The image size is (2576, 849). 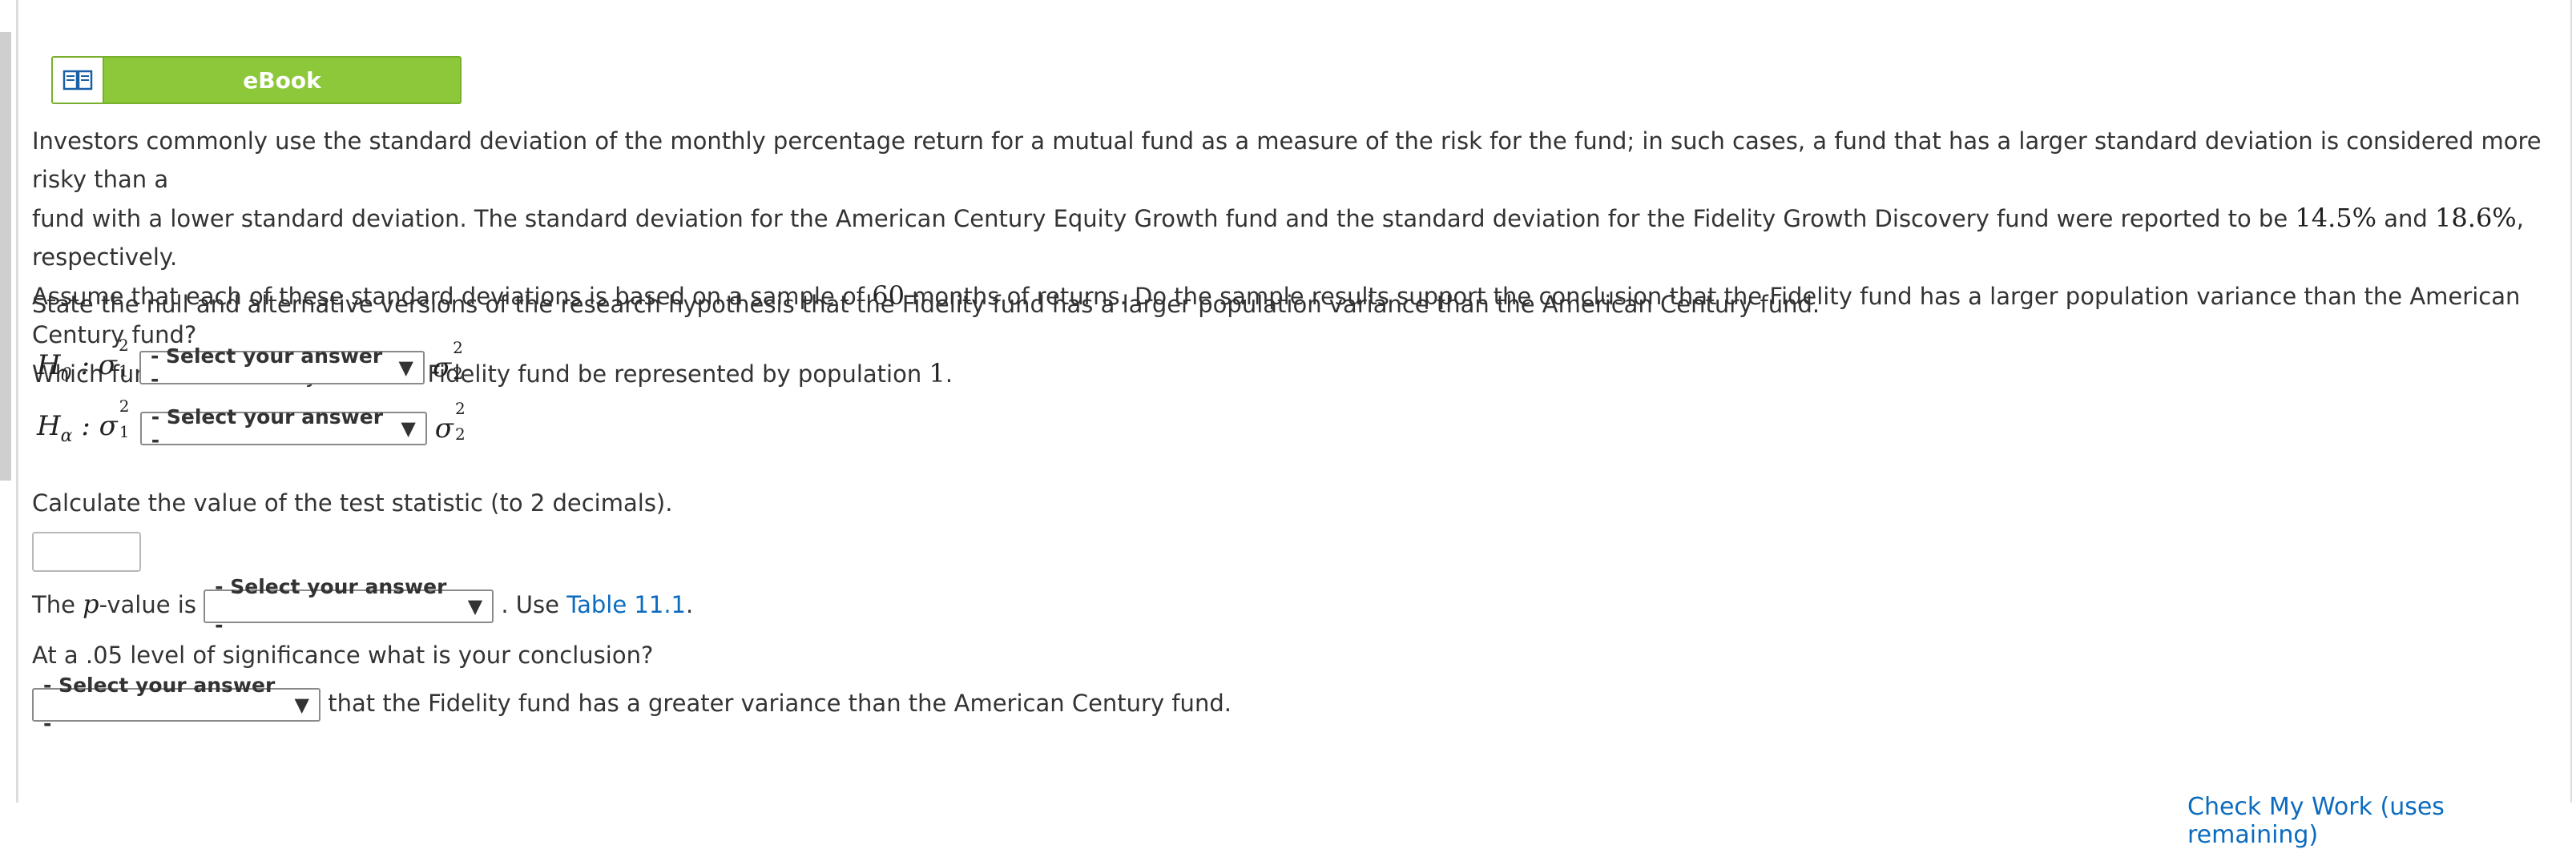 I want to click on left-scrollbar, so click(x=5, y=256).